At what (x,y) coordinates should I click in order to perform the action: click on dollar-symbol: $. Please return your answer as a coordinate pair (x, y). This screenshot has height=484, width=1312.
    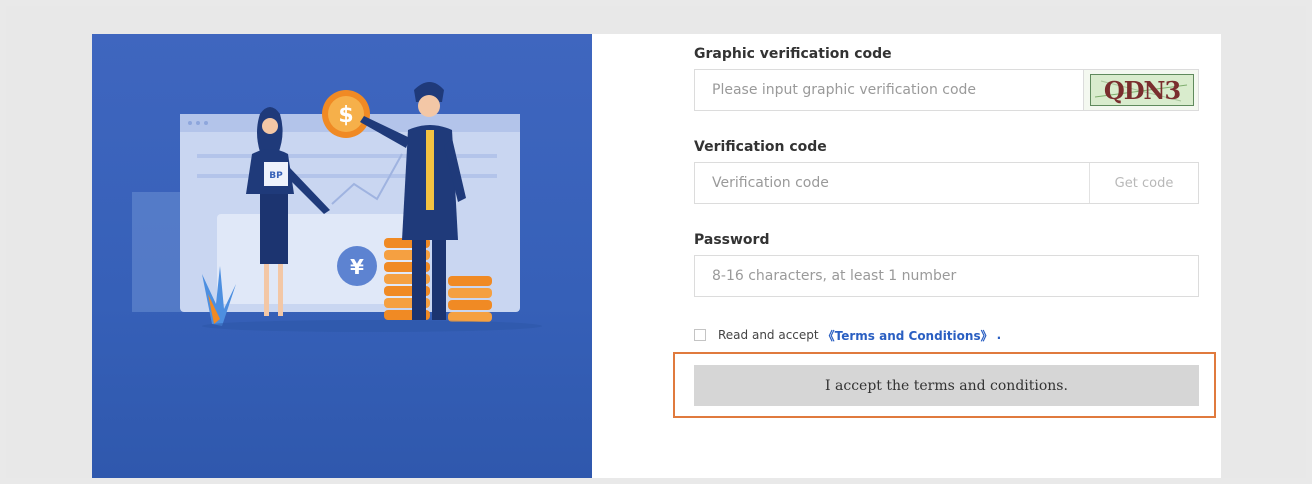
    Looking at the image, I should click on (345, 115).